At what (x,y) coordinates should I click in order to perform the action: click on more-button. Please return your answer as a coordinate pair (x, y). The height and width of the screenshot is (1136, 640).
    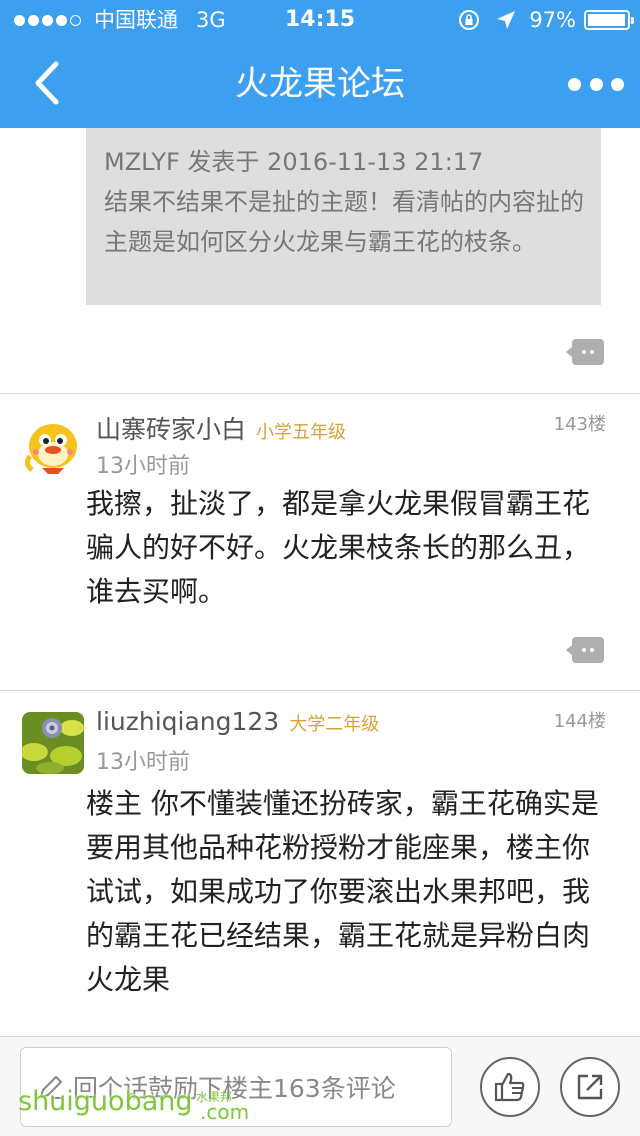
    Looking at the image, I should click on (596, 84).